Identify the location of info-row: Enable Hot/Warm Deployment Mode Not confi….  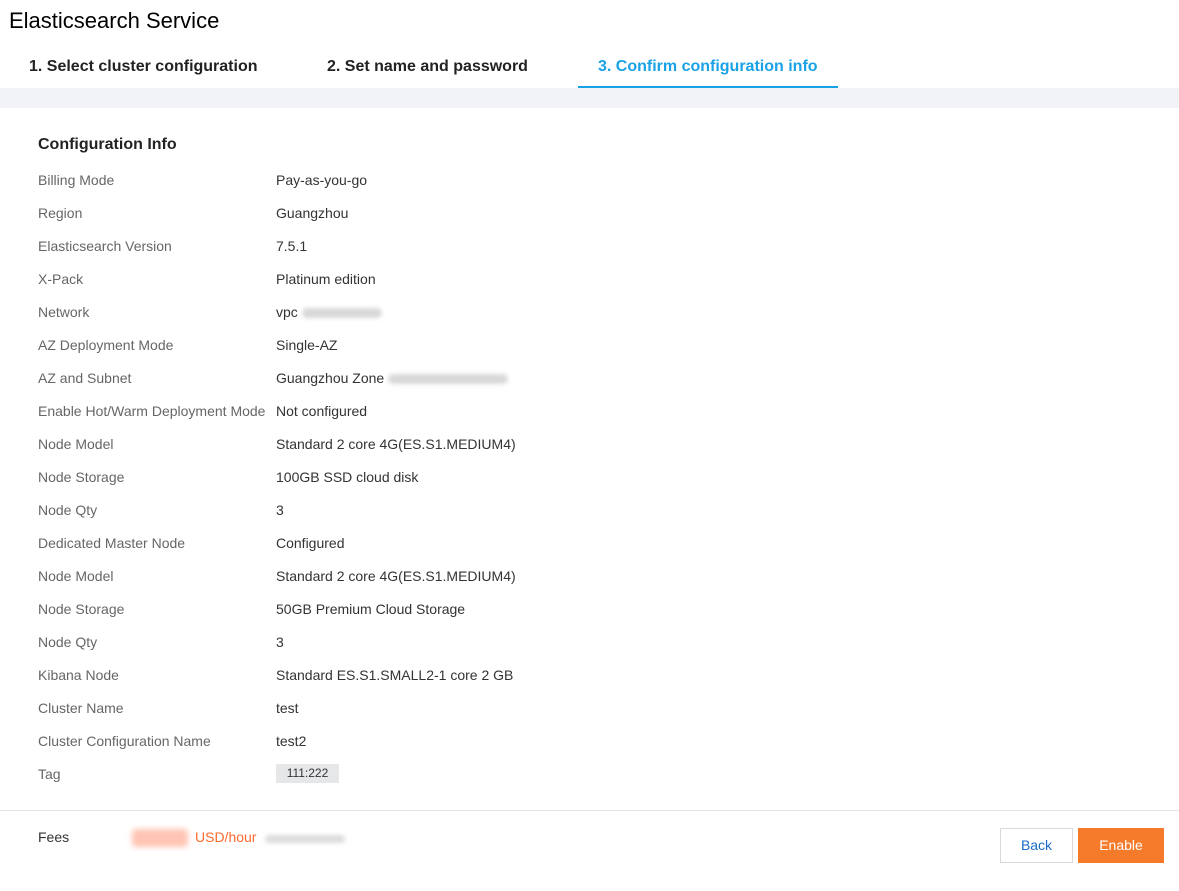
(488, 411).